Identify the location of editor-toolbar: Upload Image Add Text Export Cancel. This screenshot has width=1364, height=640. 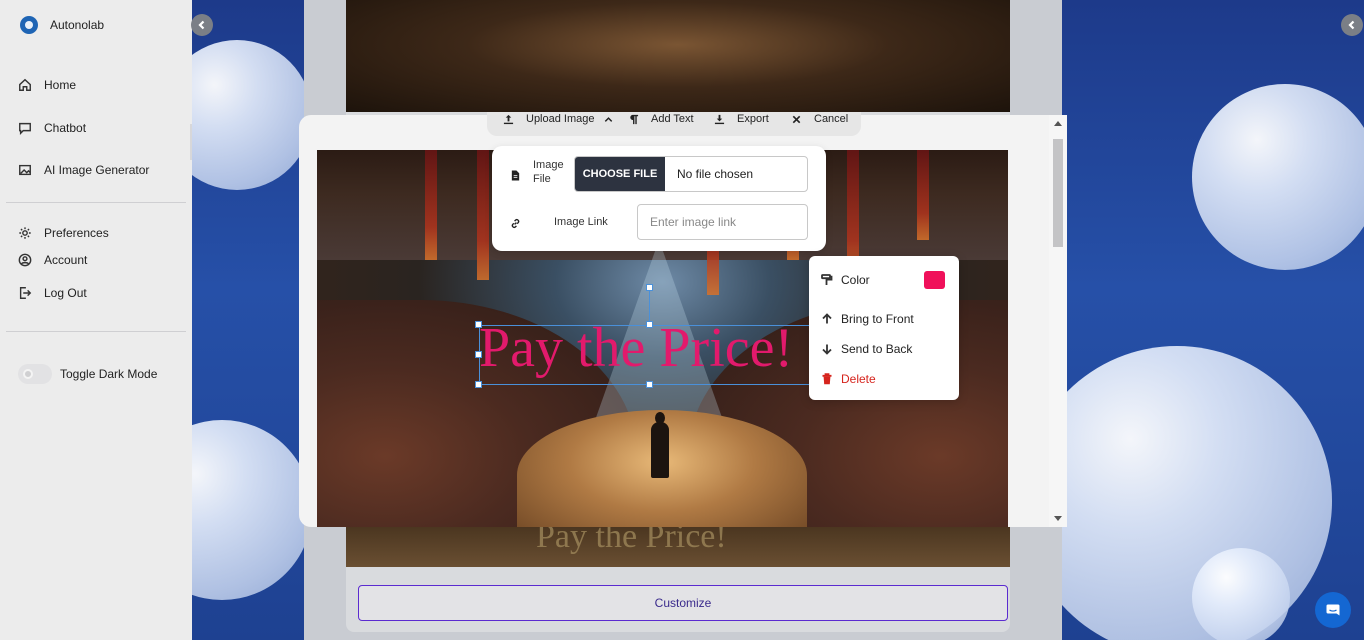
(674, 124).